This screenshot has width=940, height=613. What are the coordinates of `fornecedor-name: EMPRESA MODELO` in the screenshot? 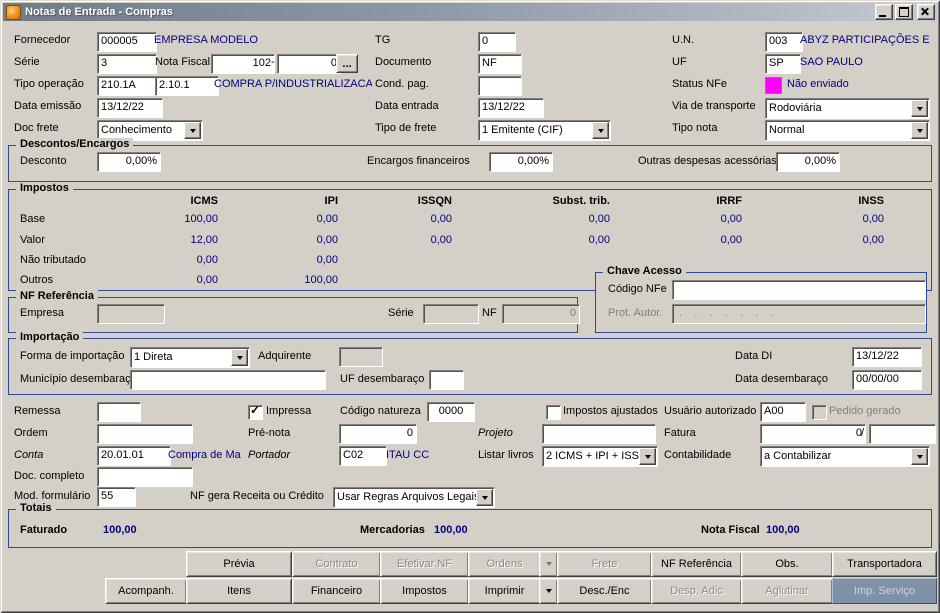 It's located at (206, 40).